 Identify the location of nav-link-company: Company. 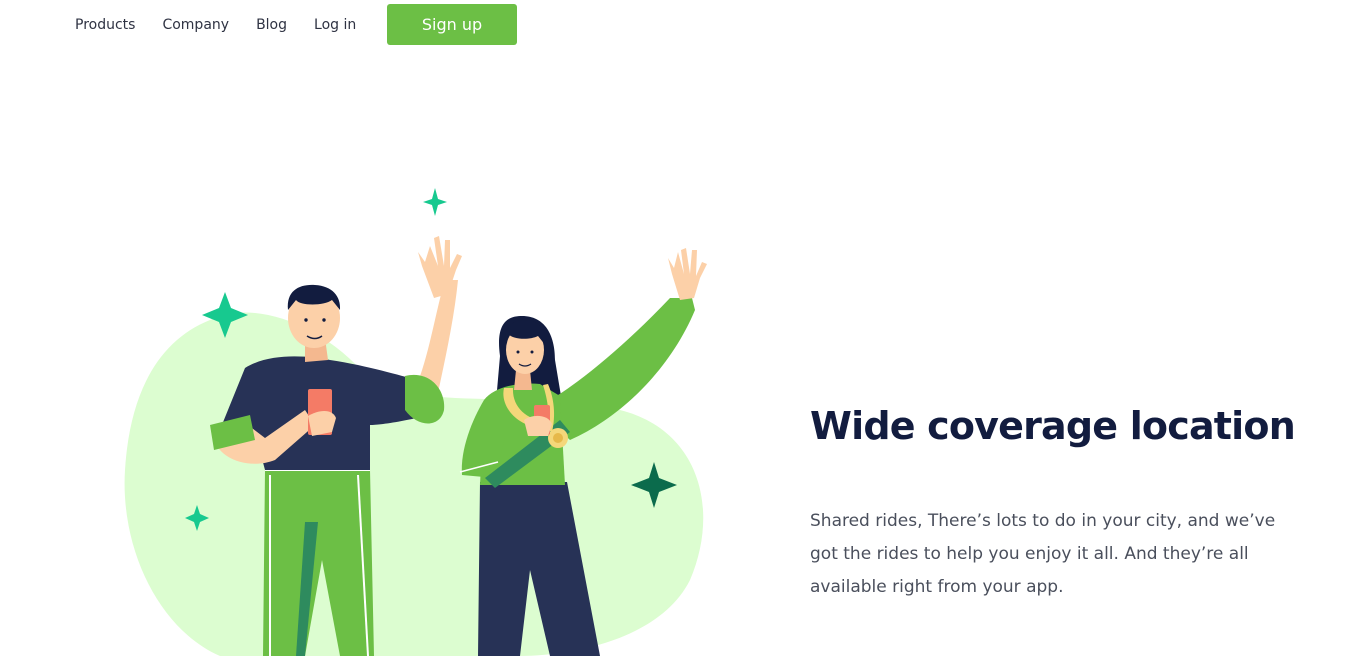
(195, 25).